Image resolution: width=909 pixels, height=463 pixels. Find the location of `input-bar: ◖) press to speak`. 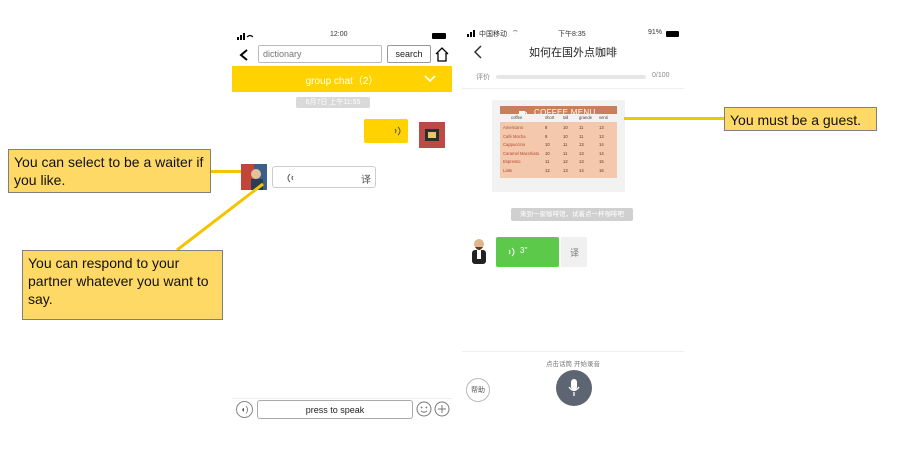

input-bar: ◖) press to speak is located at coordinates (342, 409).